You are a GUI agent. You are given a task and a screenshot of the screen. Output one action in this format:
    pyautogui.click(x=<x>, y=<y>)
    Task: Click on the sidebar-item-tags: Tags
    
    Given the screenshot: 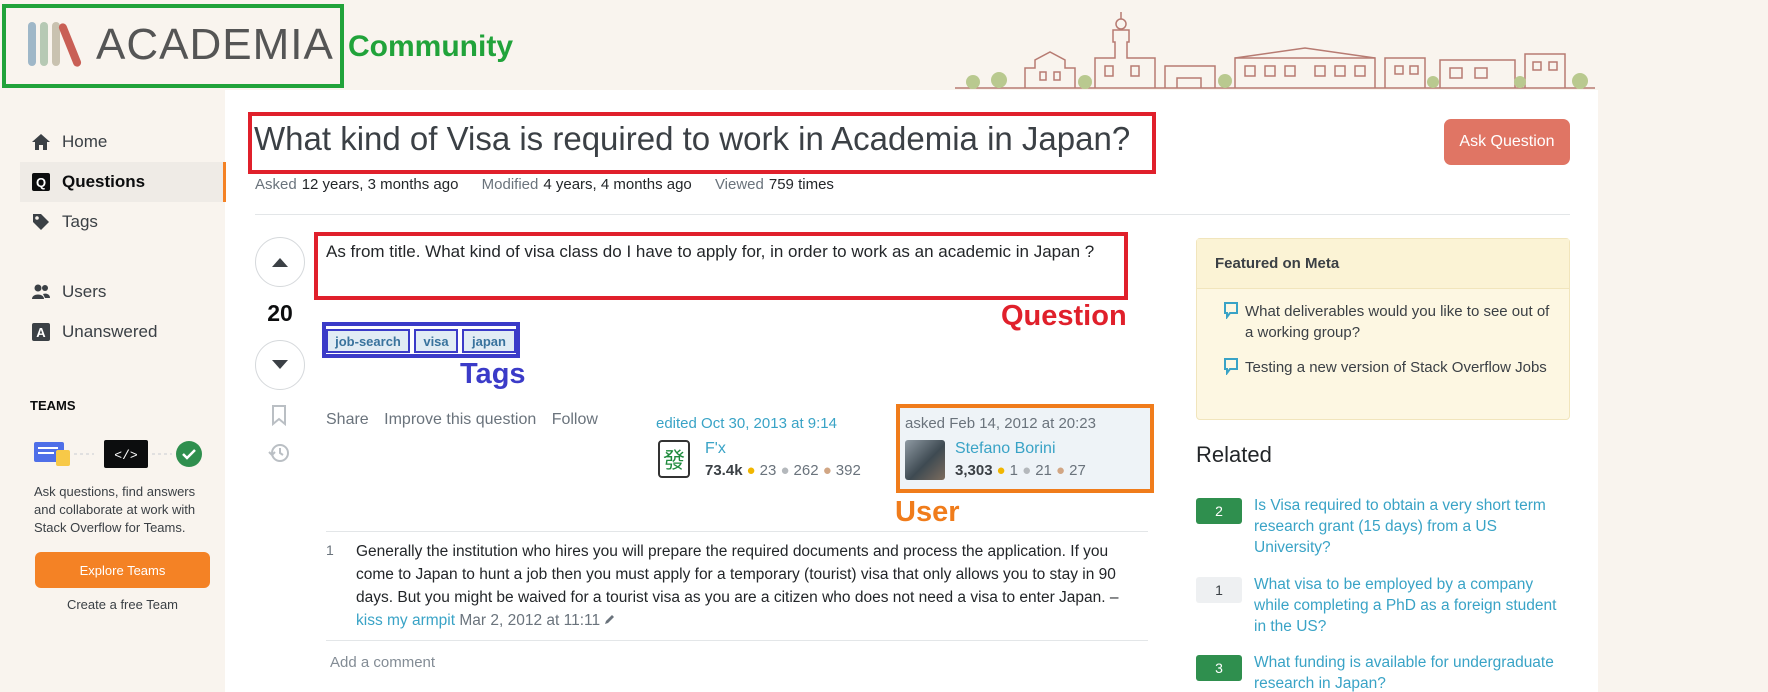 What is the action you would take?
    pyautogui.click(x=123, y=222)
    